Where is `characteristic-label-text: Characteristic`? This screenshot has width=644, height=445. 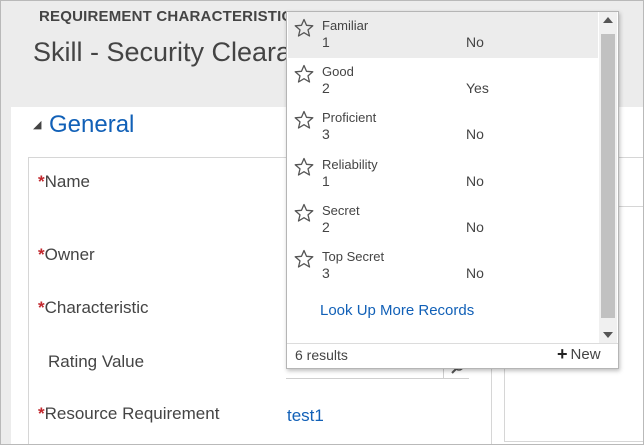
characteristic-label-text: Characteristic is located at coordinates (96, 307).